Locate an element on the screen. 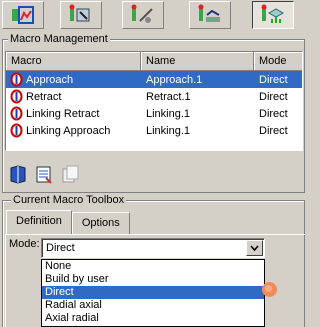 This screenshot has height=327, width=320. mode-option-radial-axial: Radial axial is located at coordinates (153, 305).